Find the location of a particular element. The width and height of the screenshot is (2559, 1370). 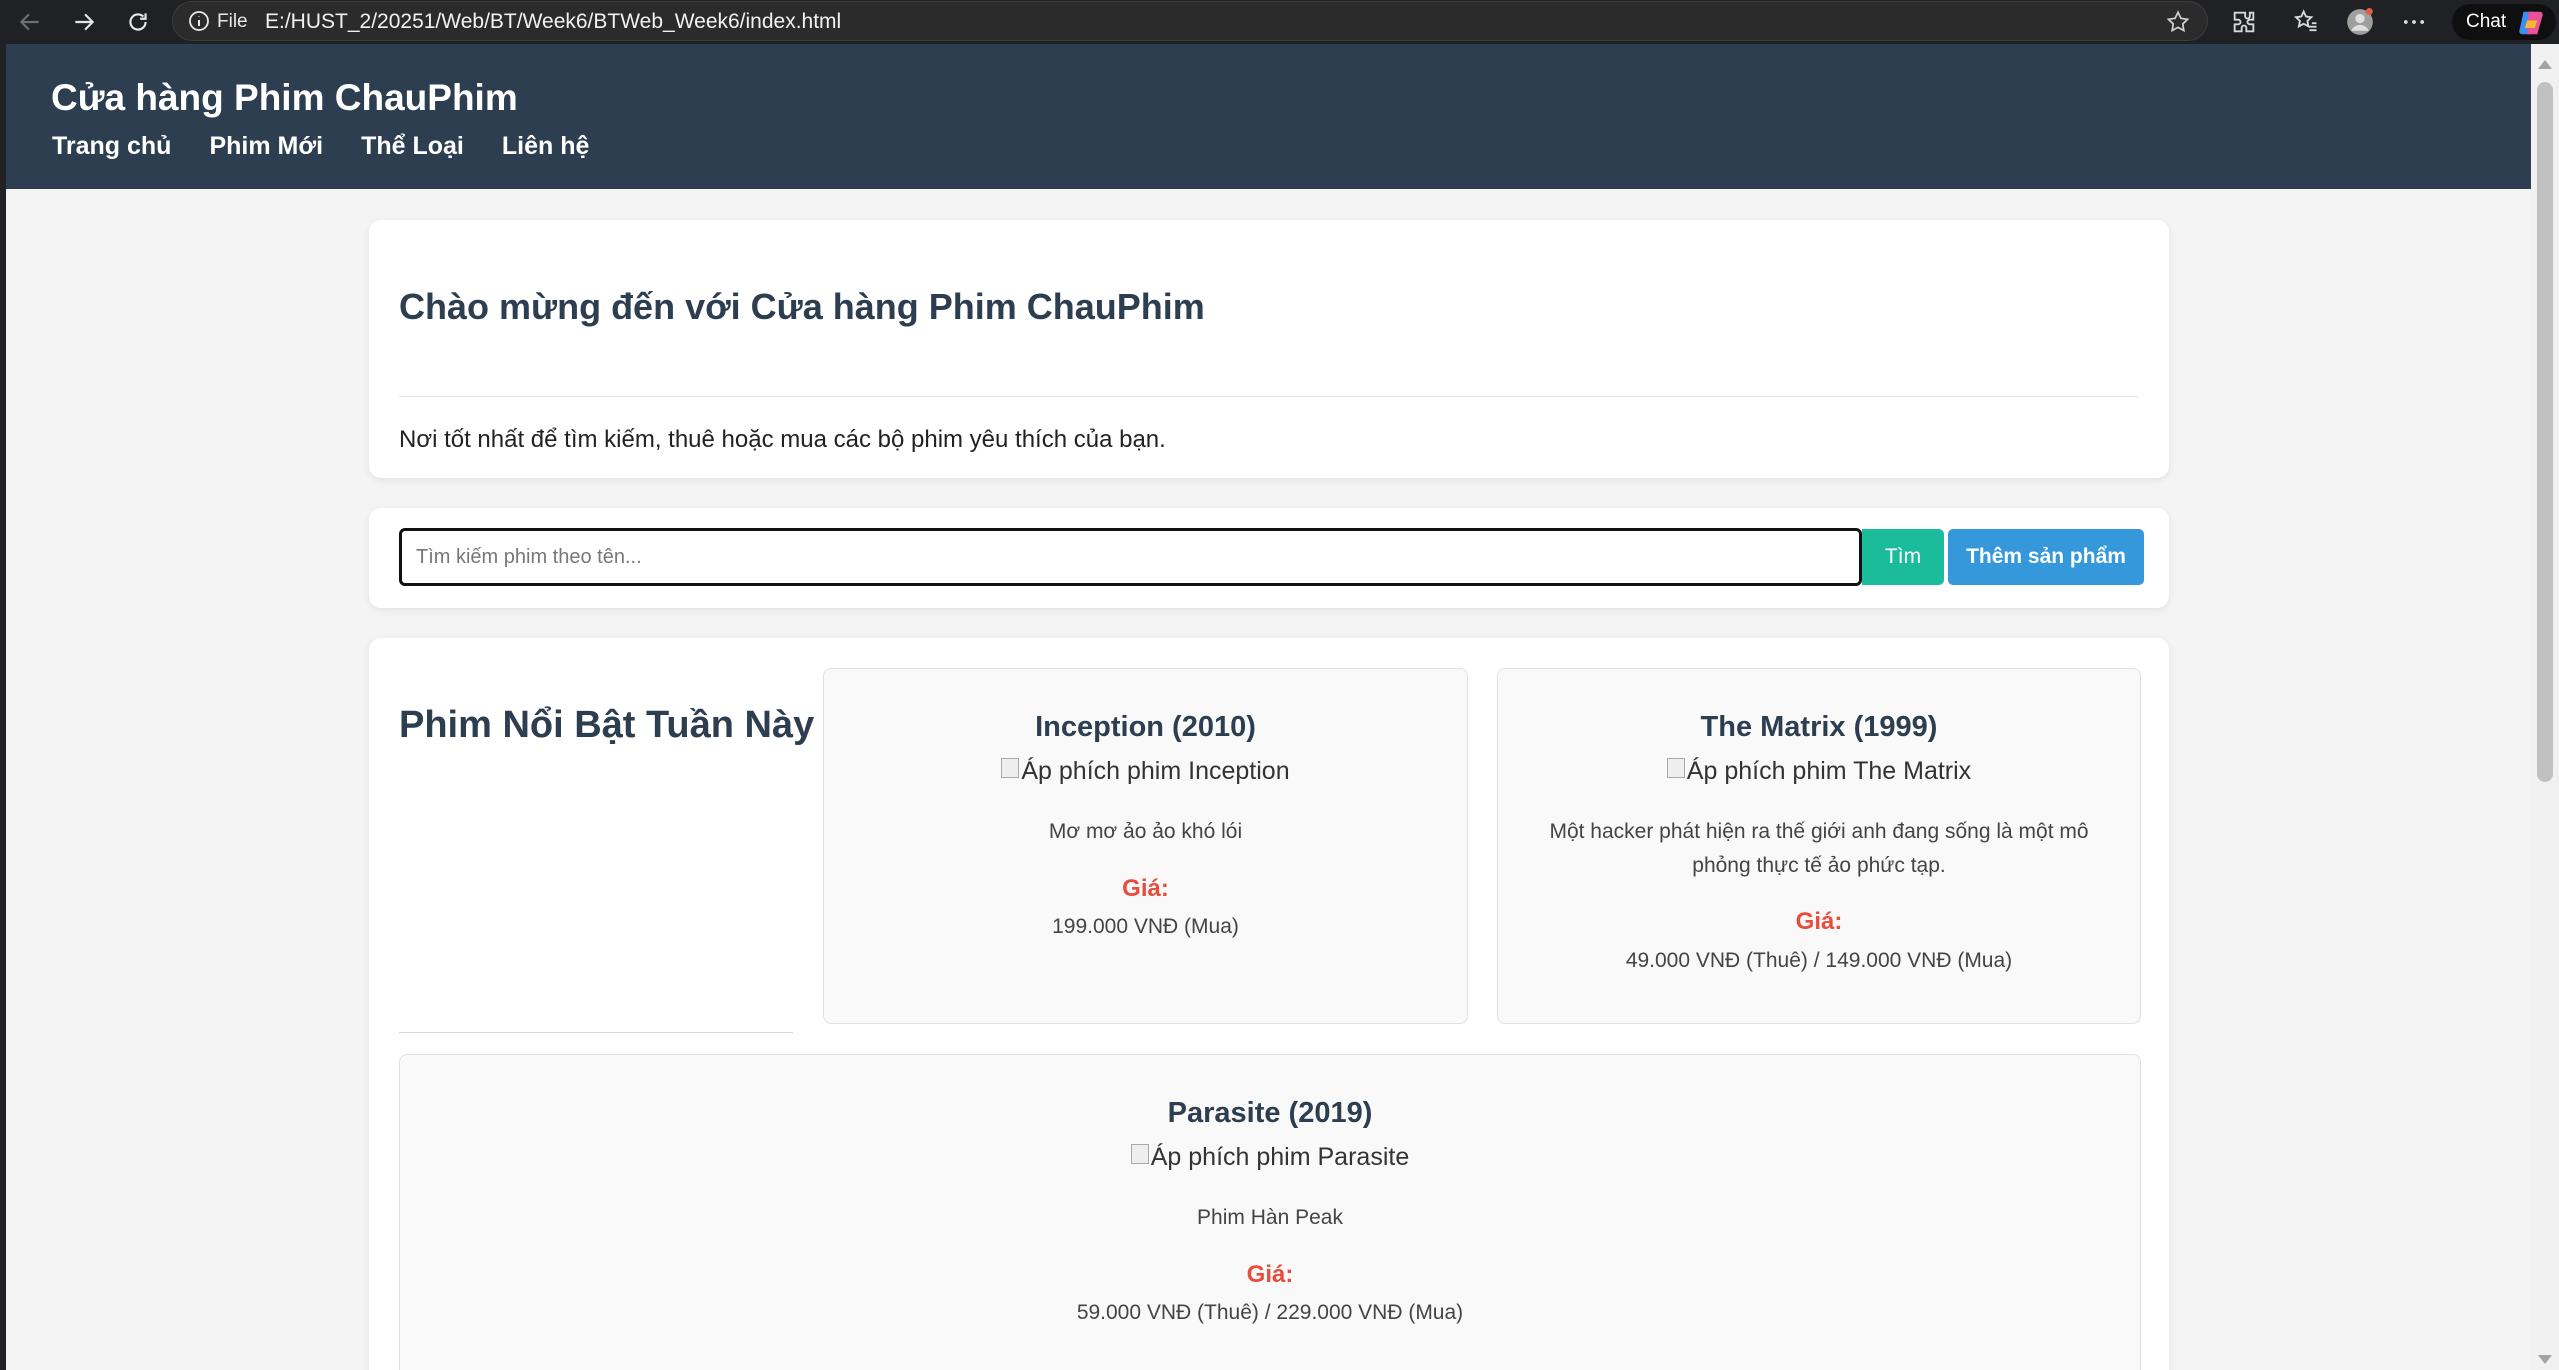

favorites-list-icon is located at coordinates (2305, 20).